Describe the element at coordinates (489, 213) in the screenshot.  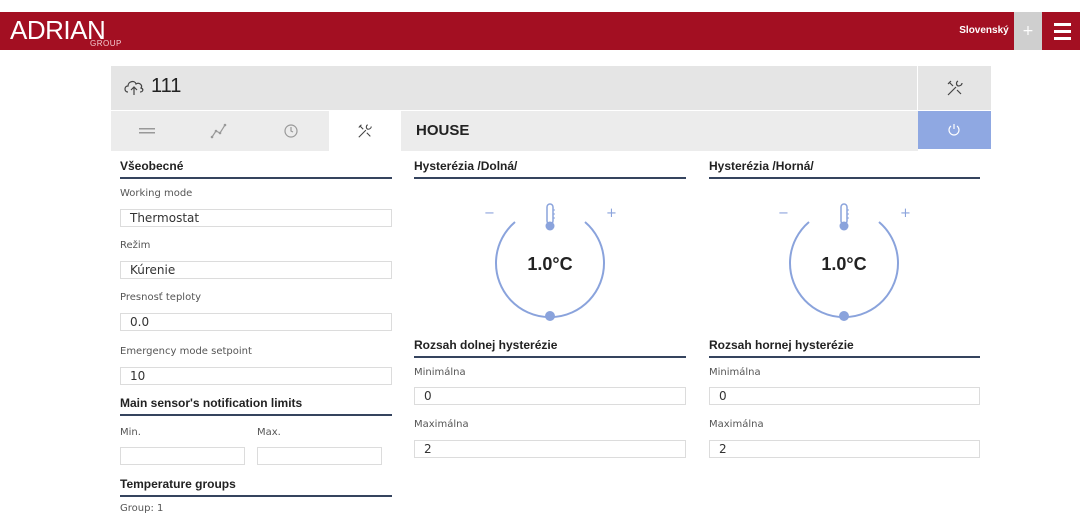
I see `low-hysteresis-decrease: −` at that location.